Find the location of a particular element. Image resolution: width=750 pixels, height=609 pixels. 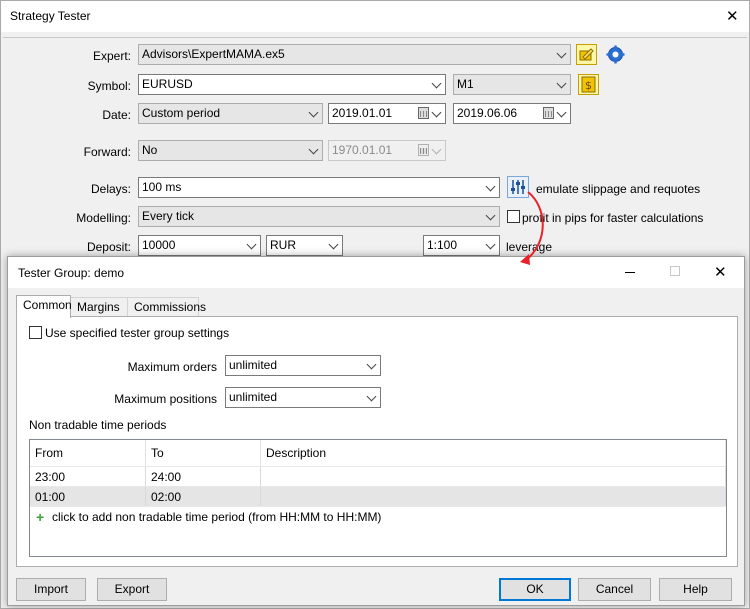

use-specified-settings-label: Use specified tester group settings is located at coordinates (137, 333).